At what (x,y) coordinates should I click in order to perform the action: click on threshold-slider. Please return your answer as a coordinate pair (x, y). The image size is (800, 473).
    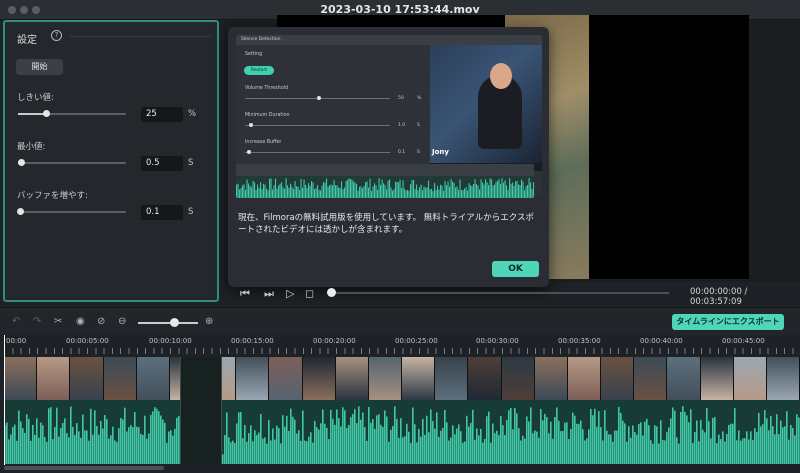
    Looking at the image, I should click on (72, 113).